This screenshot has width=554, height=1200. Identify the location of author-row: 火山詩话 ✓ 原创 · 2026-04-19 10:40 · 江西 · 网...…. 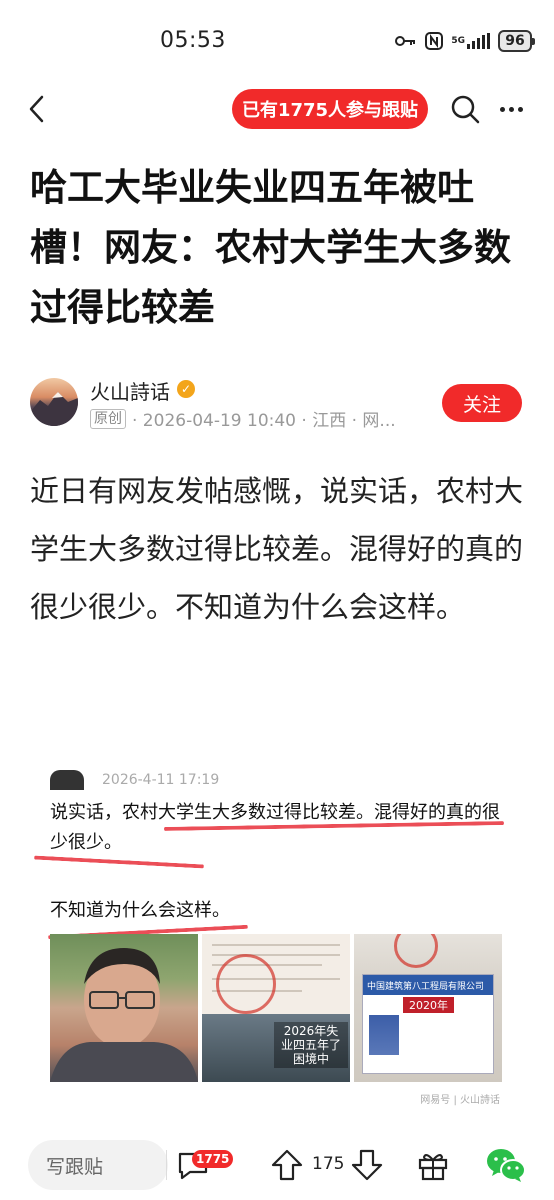
(280, 404).